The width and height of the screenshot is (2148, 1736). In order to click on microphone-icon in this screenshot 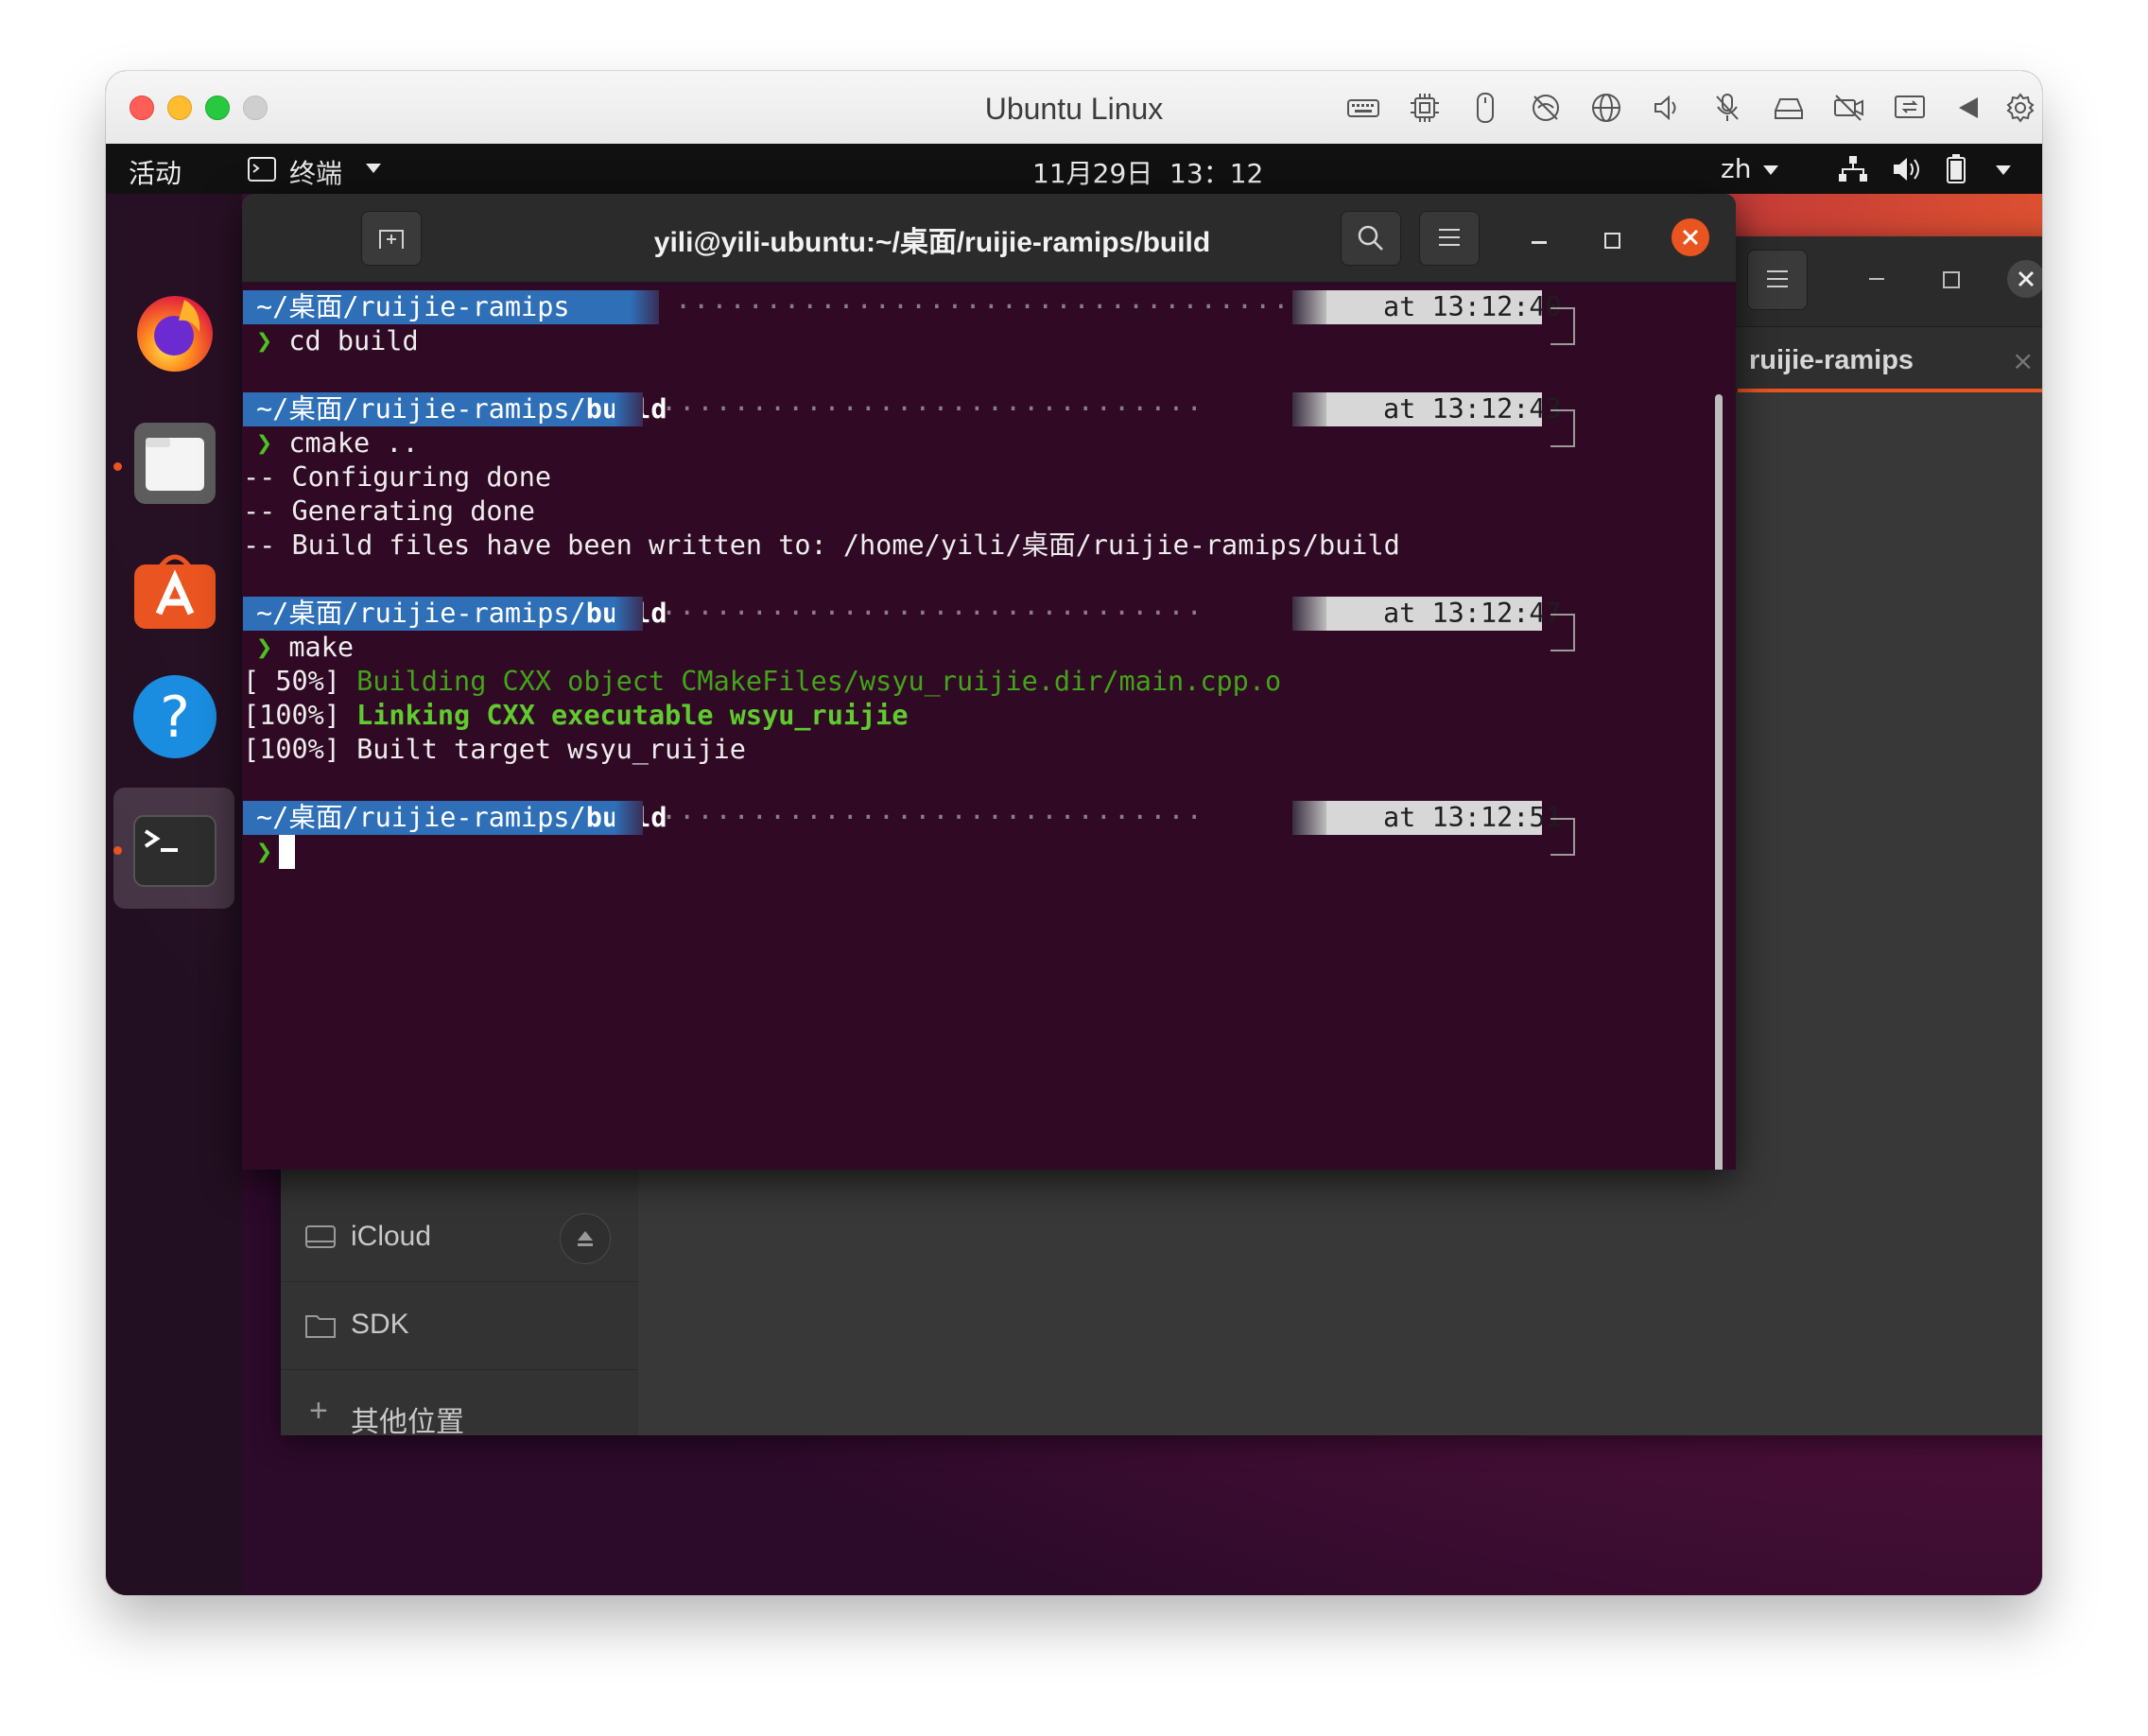, I will do `click(1727, 108)`.